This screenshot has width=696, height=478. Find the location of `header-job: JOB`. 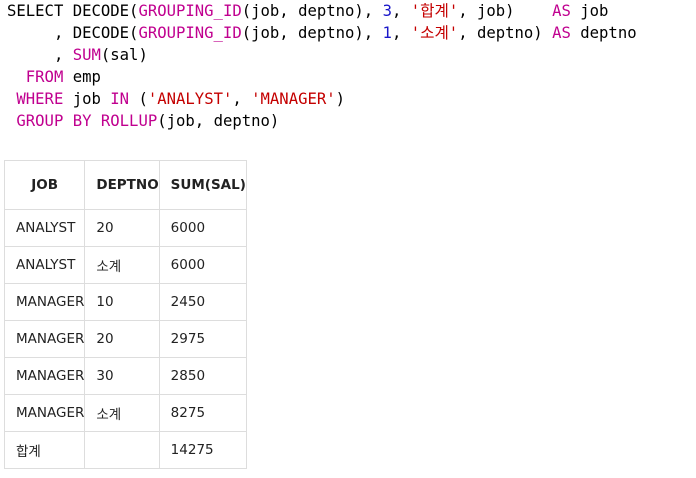

header-job: JOB is located at coordinates (44, 185).